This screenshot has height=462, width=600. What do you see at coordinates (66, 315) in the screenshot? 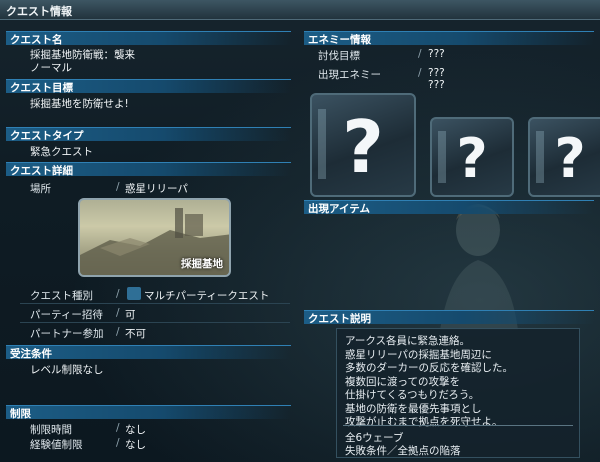
I see `party-invite-label: パーティー招待` at bounding box center [66, 315].